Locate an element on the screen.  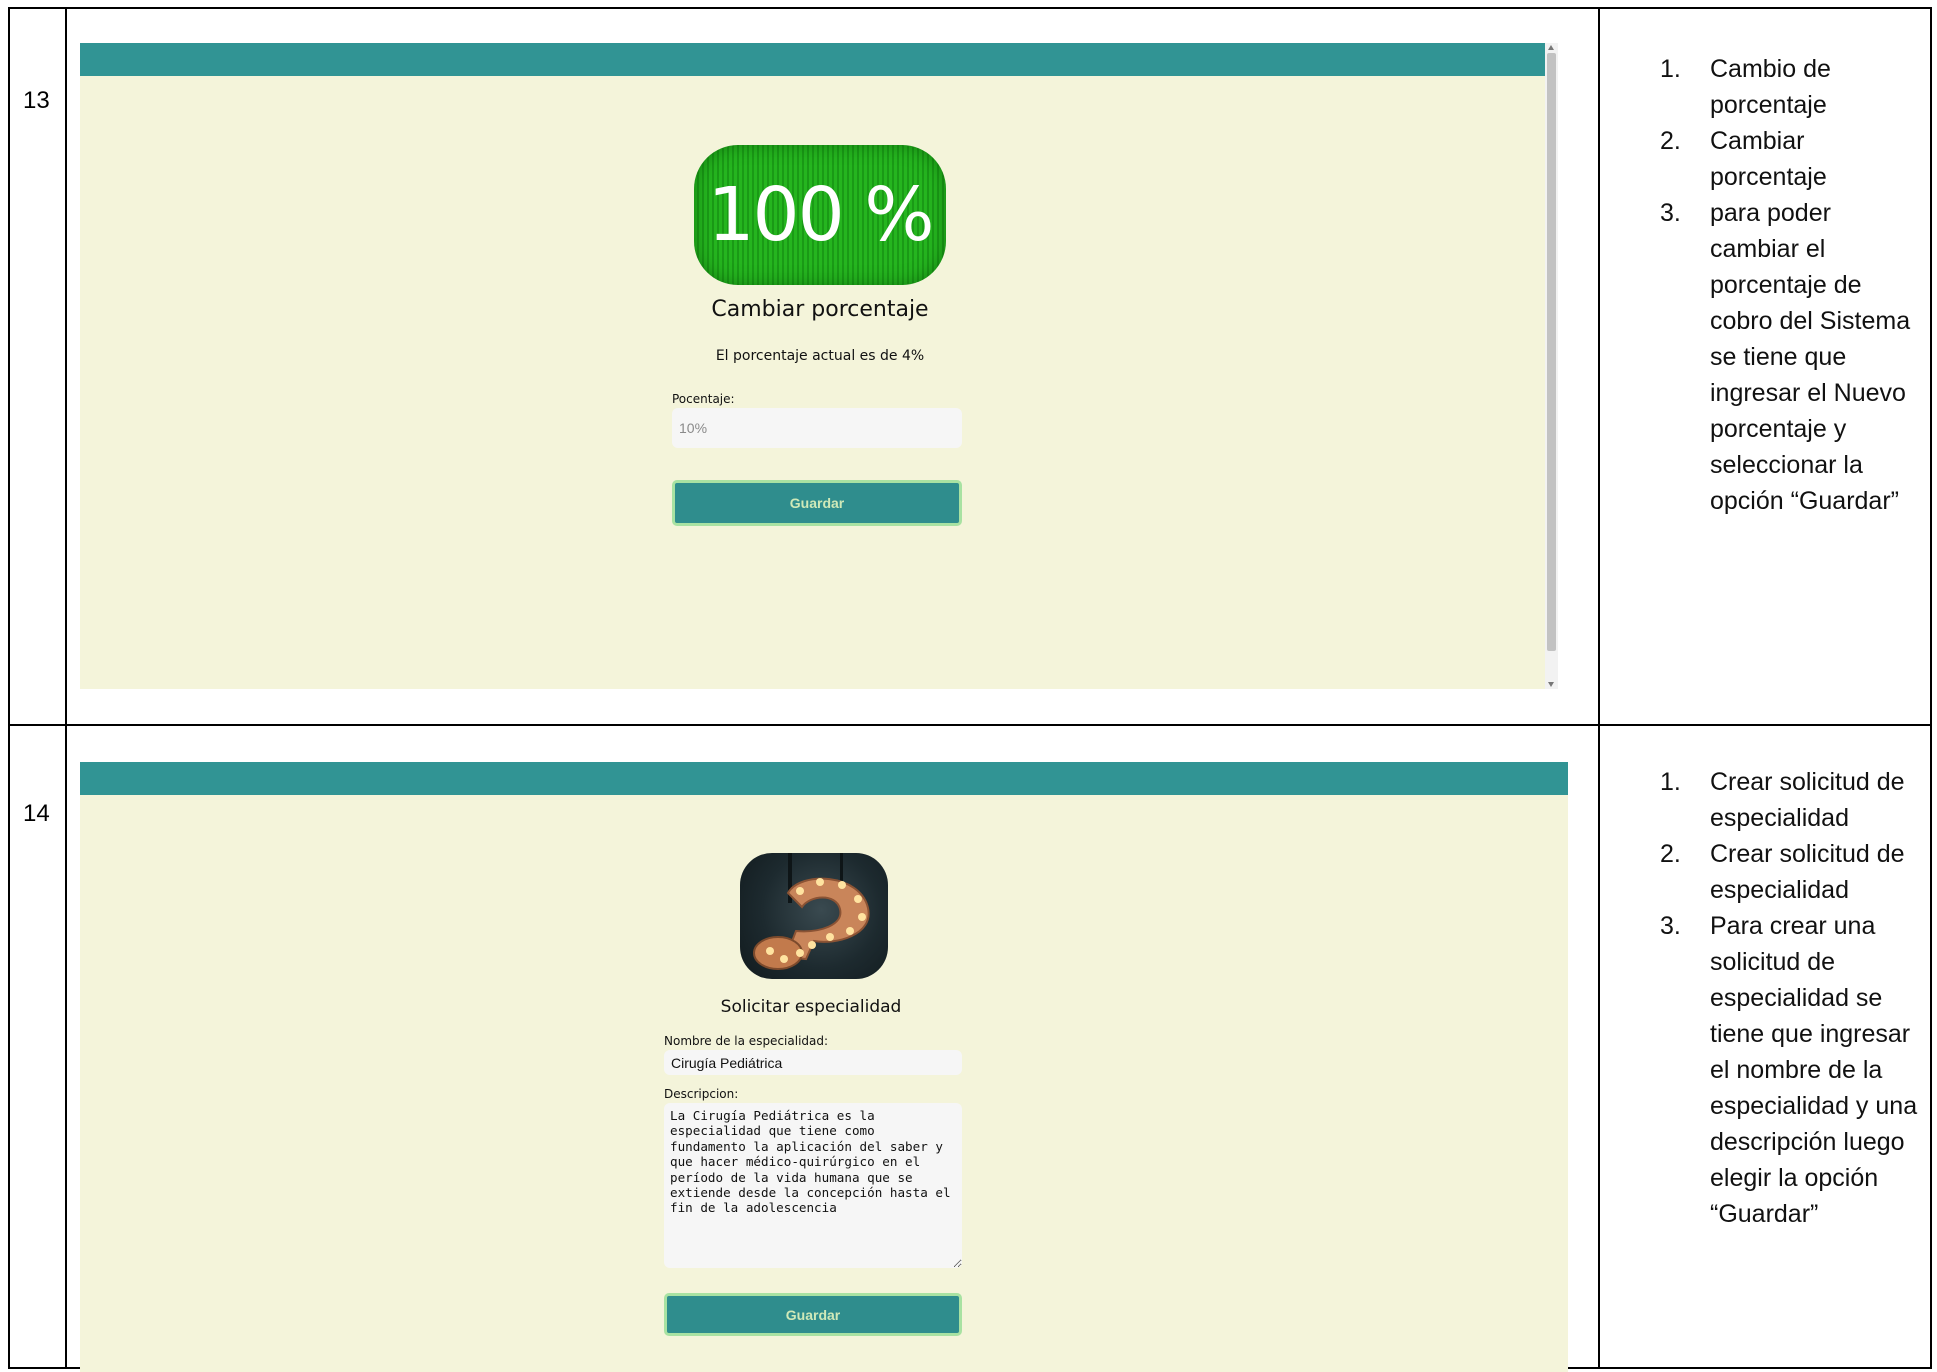
percent-badge-icon: 100 % is located at coordinates (820, 215).